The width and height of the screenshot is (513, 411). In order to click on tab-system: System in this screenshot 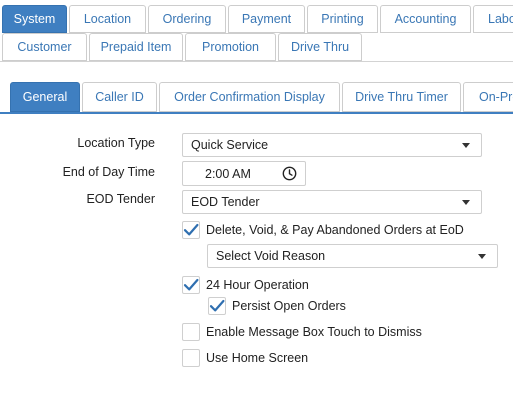, I will do `click(34, 19)`.